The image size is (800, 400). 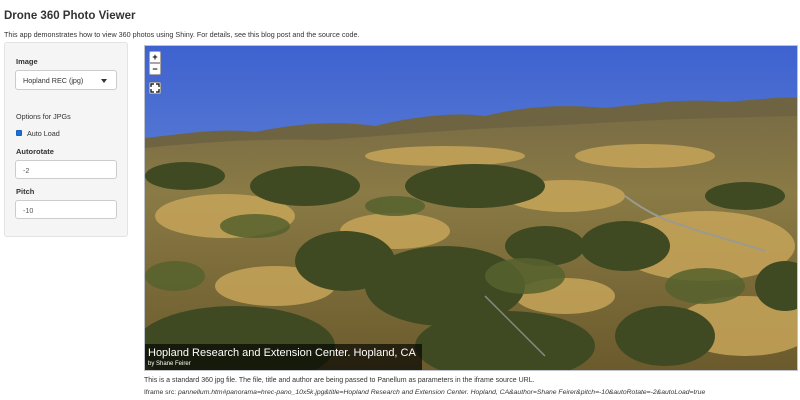 I want to click on autoload-checkbox, so click(x=19, y=133).